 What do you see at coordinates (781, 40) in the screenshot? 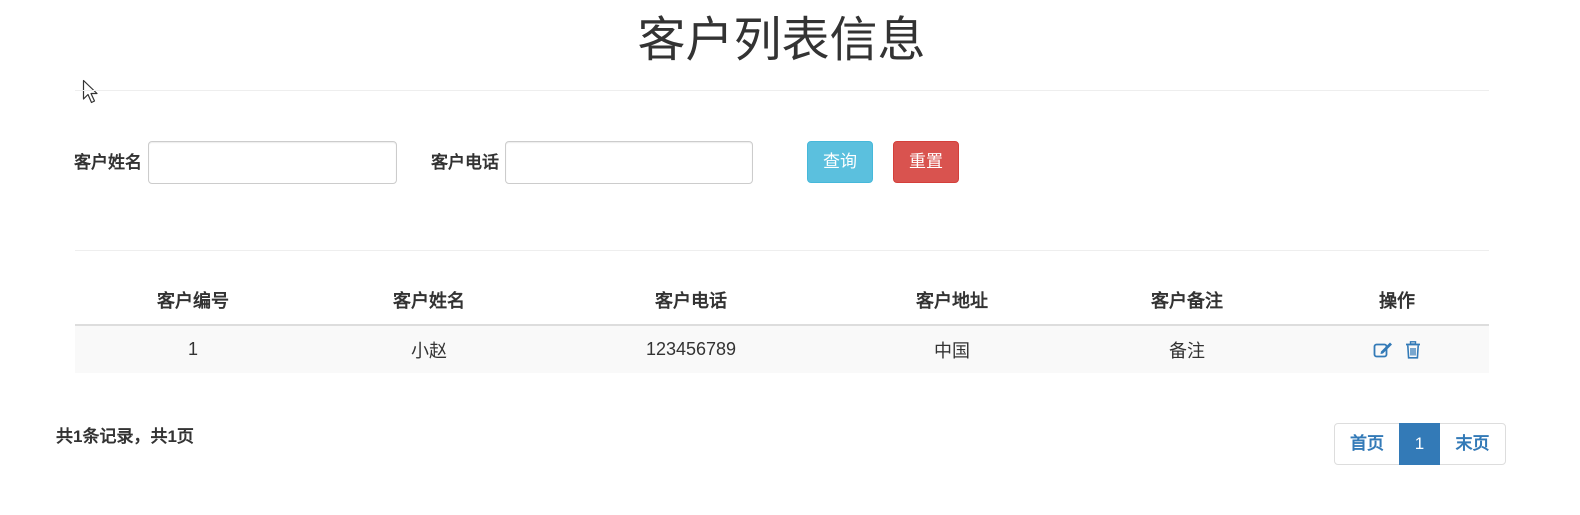
I see `page-title: 客户列表信息` at bounding box center [781, 40].